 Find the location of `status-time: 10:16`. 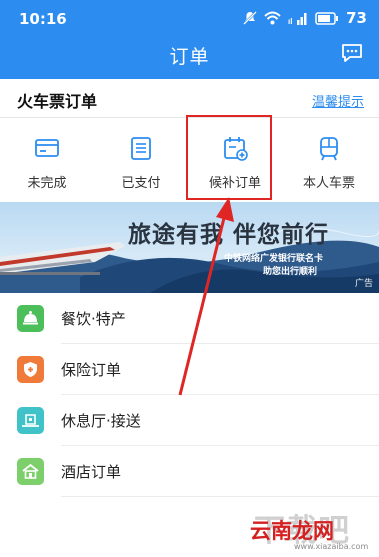

status-time: 10:16 is located at coordinates (43, 19).